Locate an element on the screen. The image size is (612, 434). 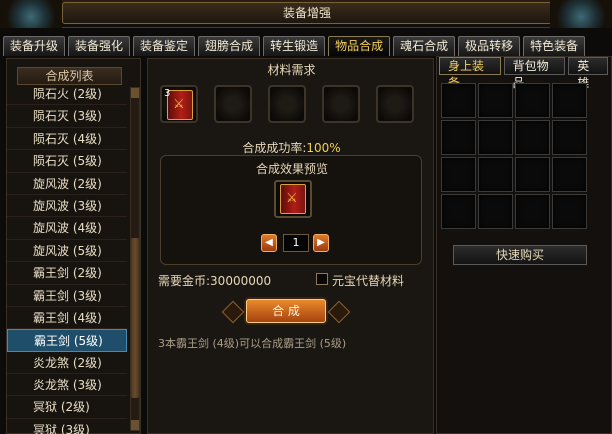
list-item: 陨石灭 (5级) is located at coordinates (67, 161).